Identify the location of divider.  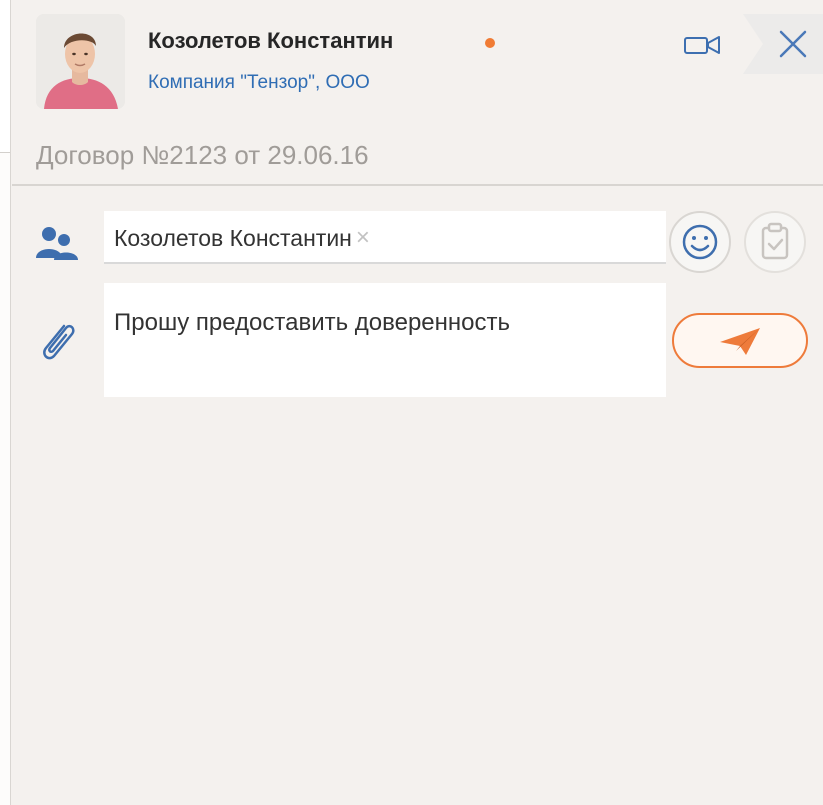
(417, 185).